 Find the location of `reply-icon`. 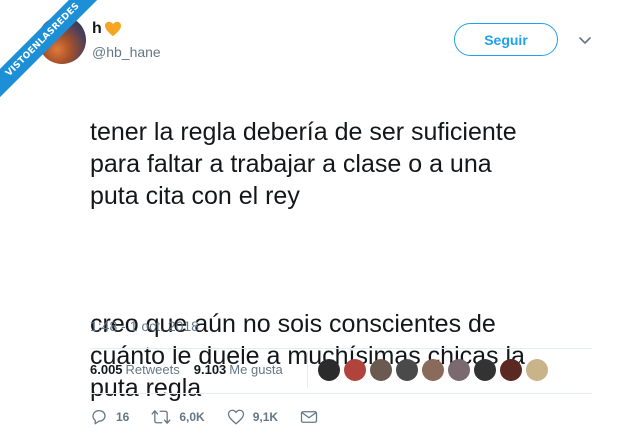

reply-icon is located at coordinates (99, 417).